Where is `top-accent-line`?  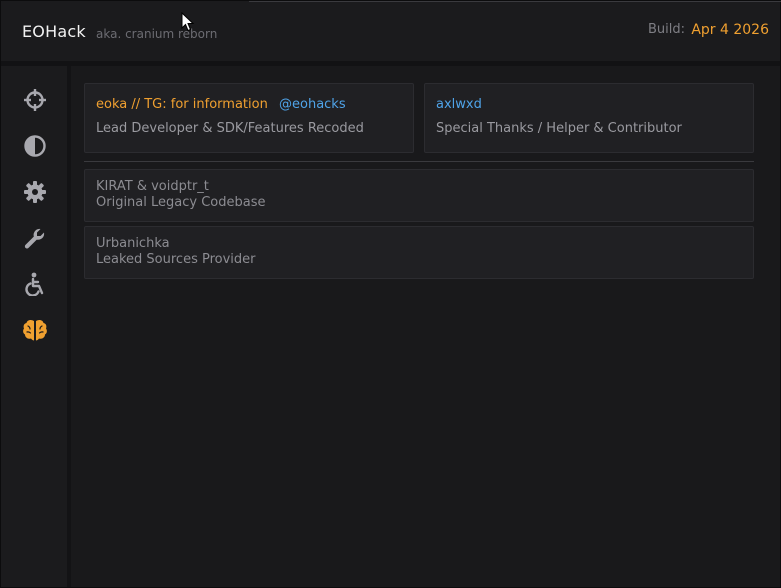 top-accent-line is located at coordinates (515, 1).